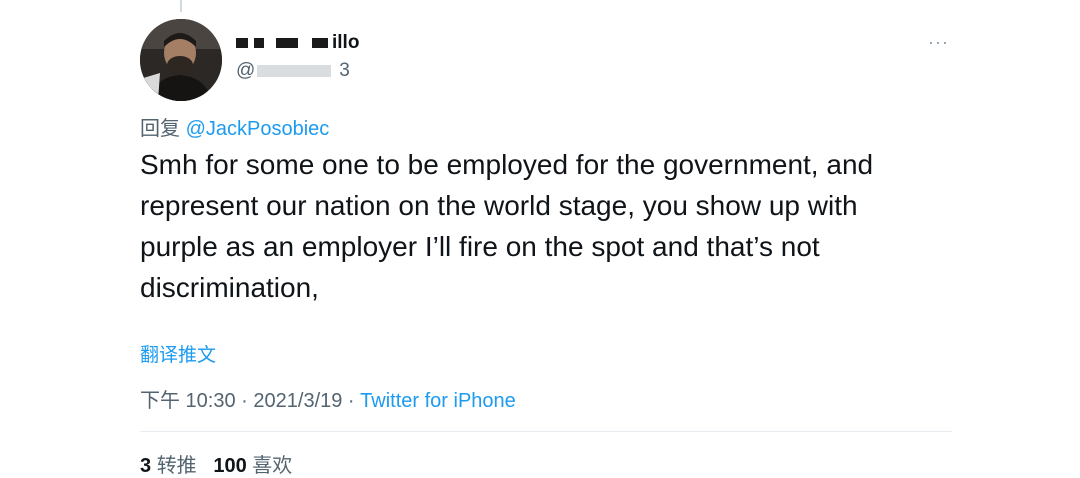 This screenshot has width=1080, height=478. What do you see at coordinates (938, 42) in the screenshot?
I see `more-icon: ···` at bounding box center [938, 42].